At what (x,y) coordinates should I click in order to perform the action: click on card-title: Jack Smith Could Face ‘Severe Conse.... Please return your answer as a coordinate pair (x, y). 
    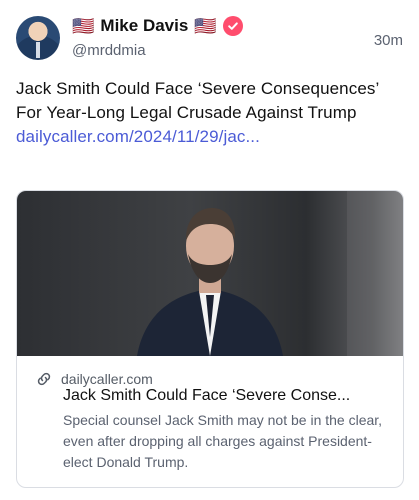
    Looking at the image, I should click on (228, 396).